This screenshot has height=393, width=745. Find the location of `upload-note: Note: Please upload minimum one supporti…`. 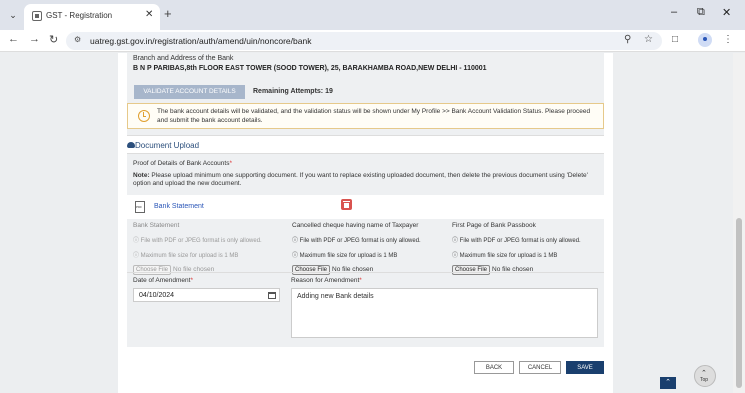

upload-note: Note: Please upload minimum one supporti… is located at coordinates (367, 180).